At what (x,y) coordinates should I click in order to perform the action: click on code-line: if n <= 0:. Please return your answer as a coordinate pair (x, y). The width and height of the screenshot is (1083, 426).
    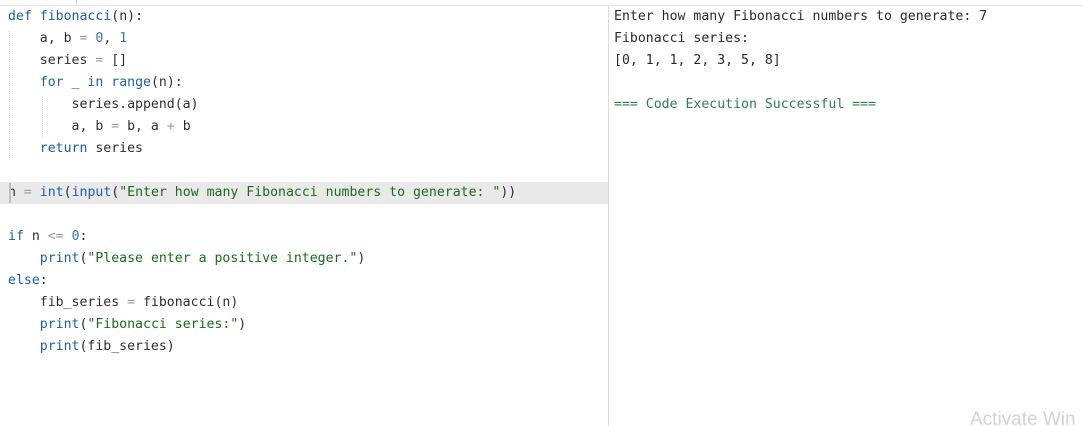
    Looking at the image, I should click on (304, 237).